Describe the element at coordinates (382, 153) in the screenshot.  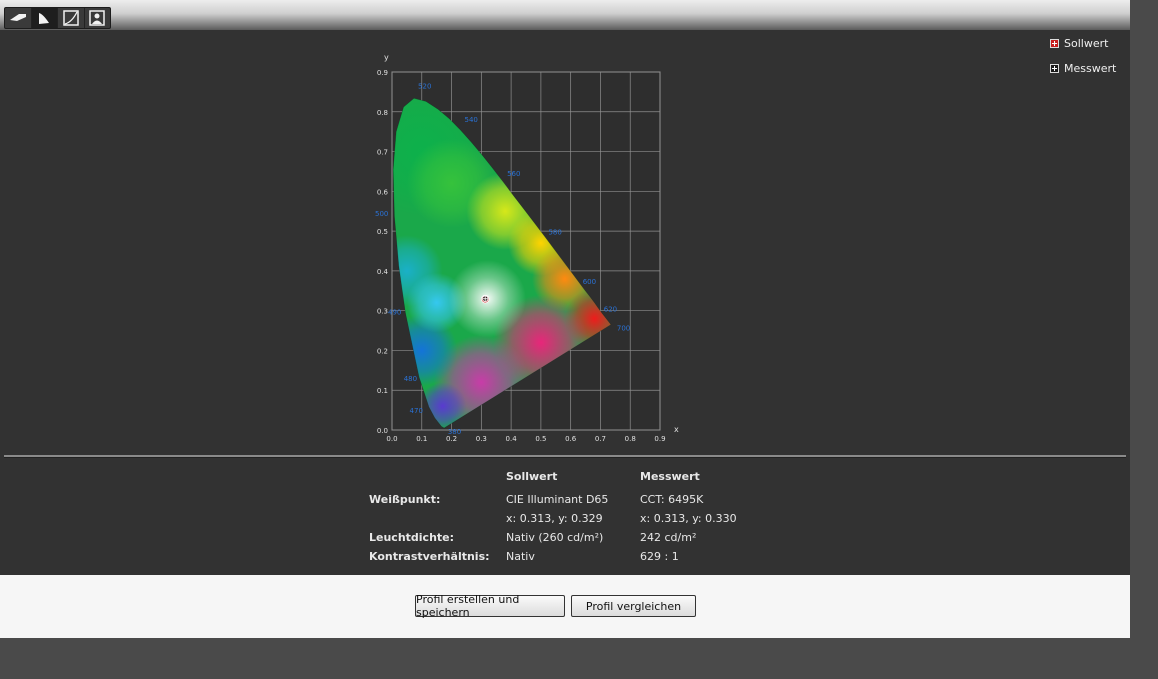
I see `y-tick-label: 0.7` at that location.